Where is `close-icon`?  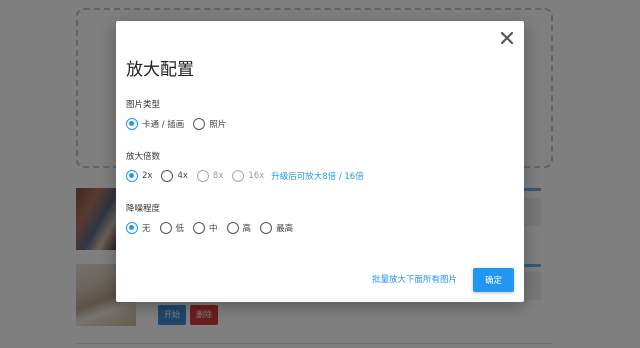
close-icon is located at coordinates (507, 38).